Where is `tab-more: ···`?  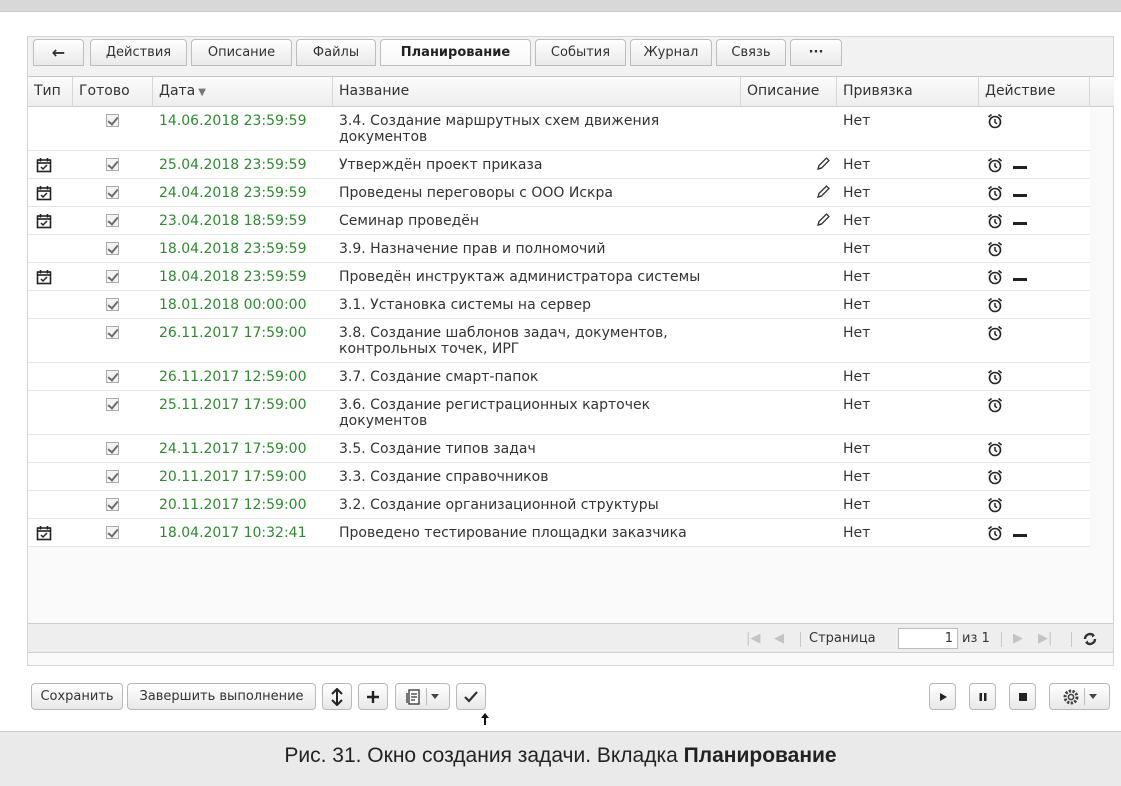 tab-more: ··· is located at coordinates (816, 52).